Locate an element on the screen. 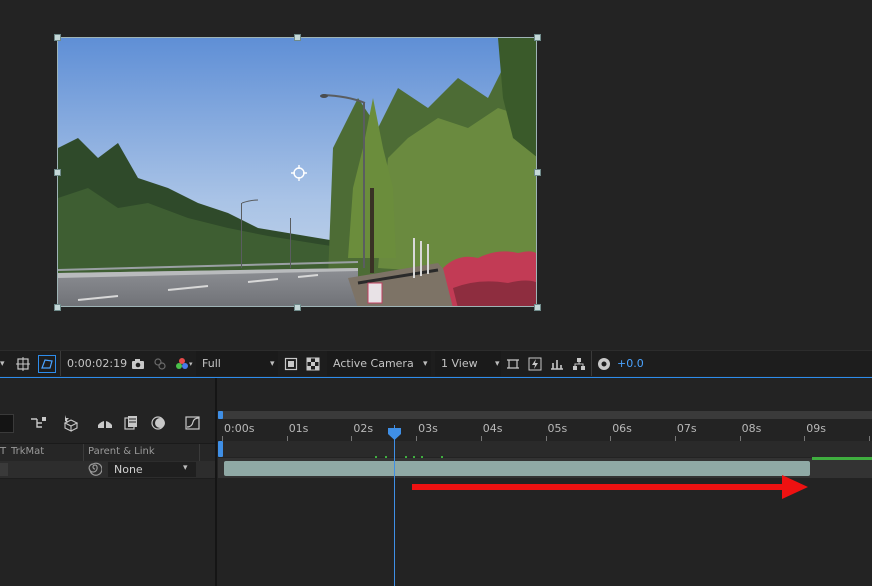 The image size is (872, 586). transform-handle-middle-left is located at coordinates (57, 172).